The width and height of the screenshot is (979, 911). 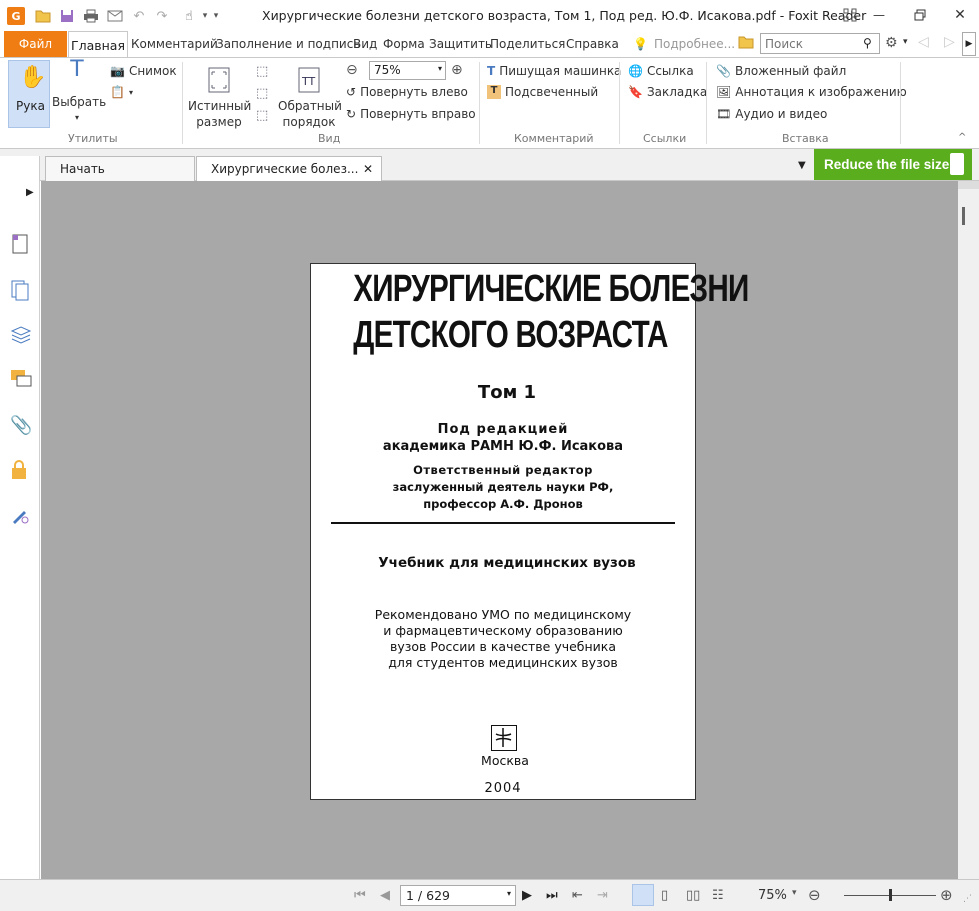 I want to click on doc-subtitle: Учебник для медицинских вузов, so click(x=507, y=563).